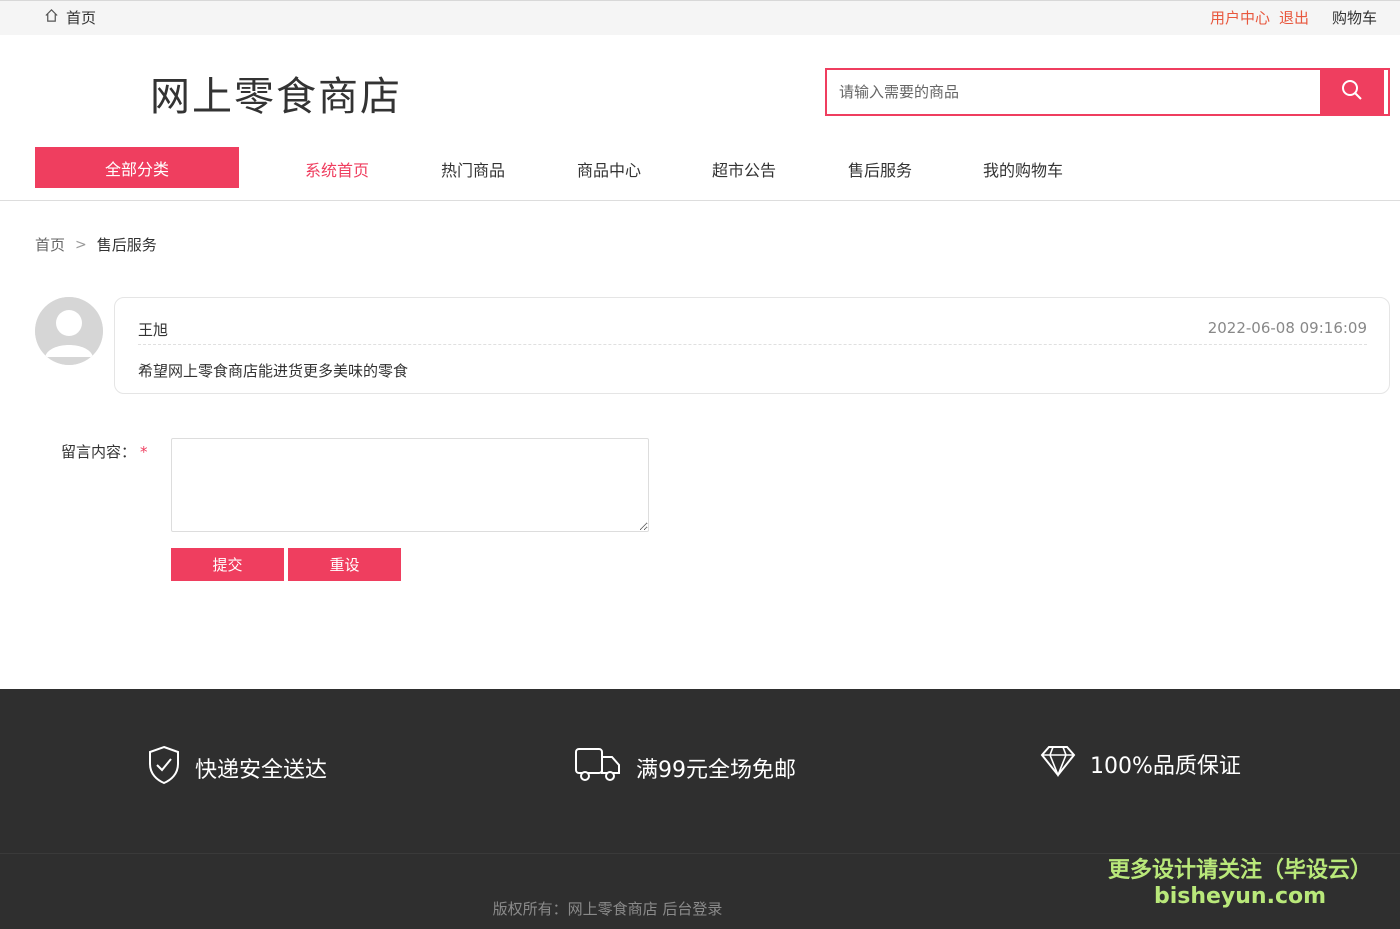 This screenshot has height=929, width=1400. I want to click on feature-quality-guarantee: 100%品质保证, so click(1140, 764).